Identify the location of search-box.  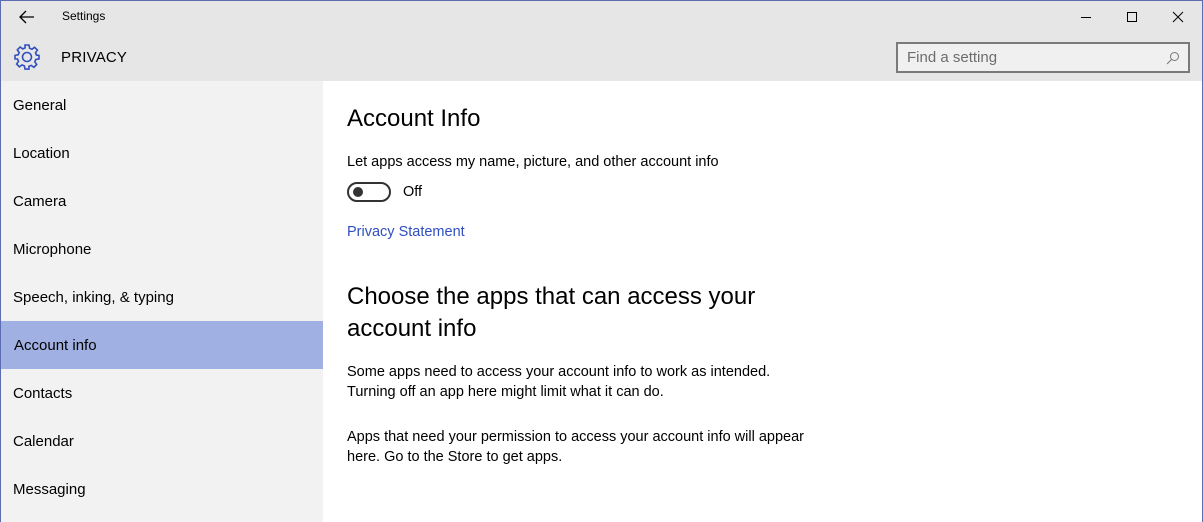
(1043, 57).